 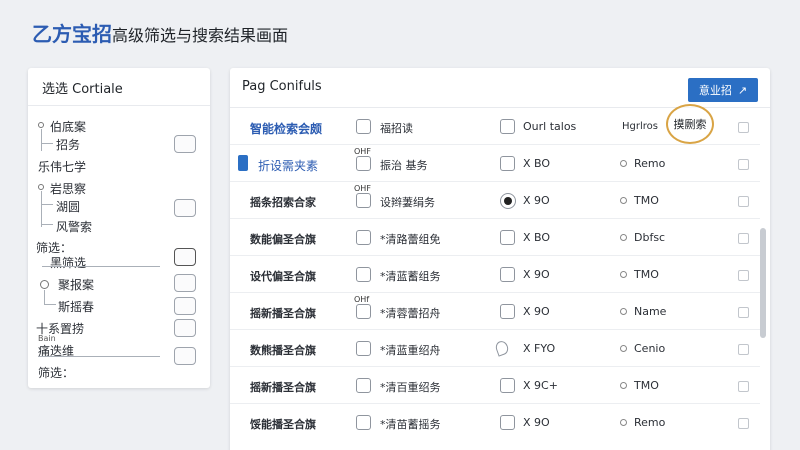 I want to click on table-row: 数熊播圣合旗 *清蓝重绍舟 X FYO Cenio, so click(x=495, y=348).